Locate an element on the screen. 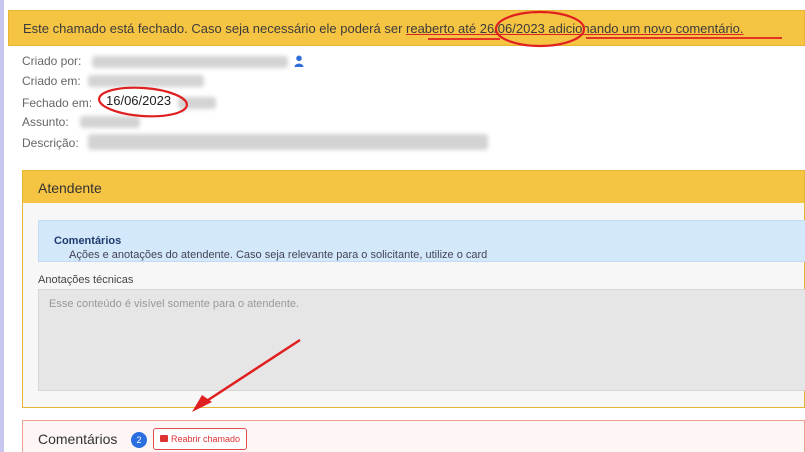  created-by-row: Criado por: is located at coordinates (51, 61).